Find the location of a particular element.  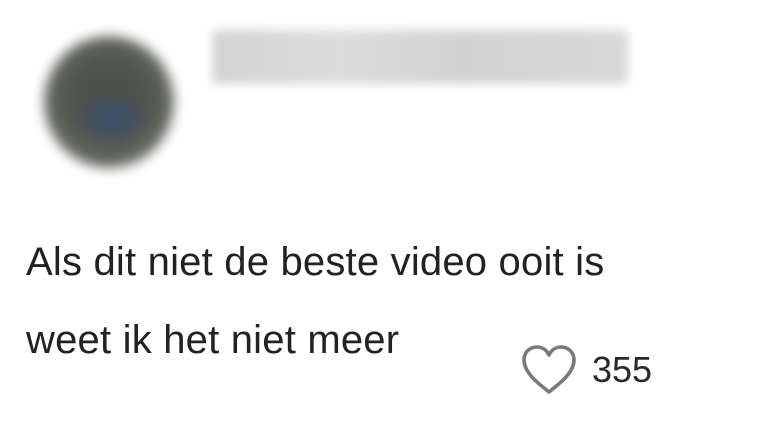

like-button: 355 is located at coordinates (586, 370).